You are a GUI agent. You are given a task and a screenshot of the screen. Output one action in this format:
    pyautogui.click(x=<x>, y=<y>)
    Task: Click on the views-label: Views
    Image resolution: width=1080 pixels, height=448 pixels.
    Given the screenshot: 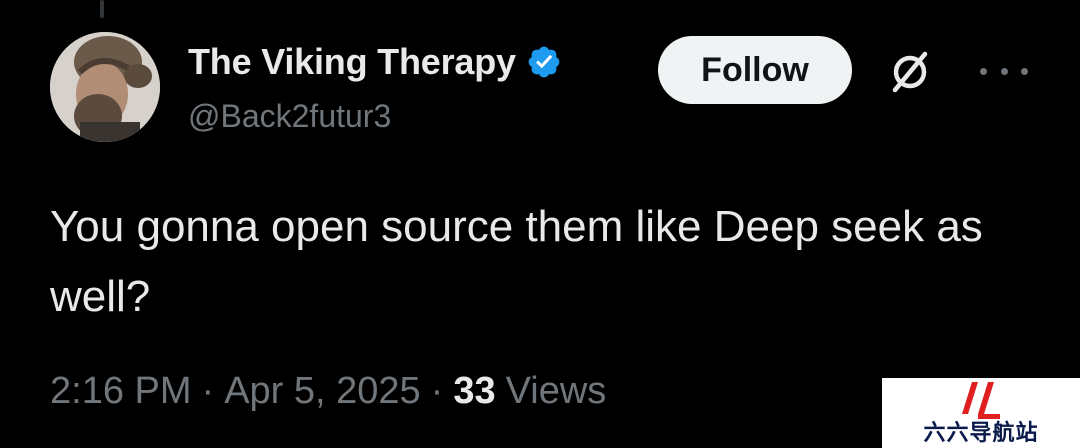 What is the action you would take?
    pyautogui.click(x=556, y=391)
    